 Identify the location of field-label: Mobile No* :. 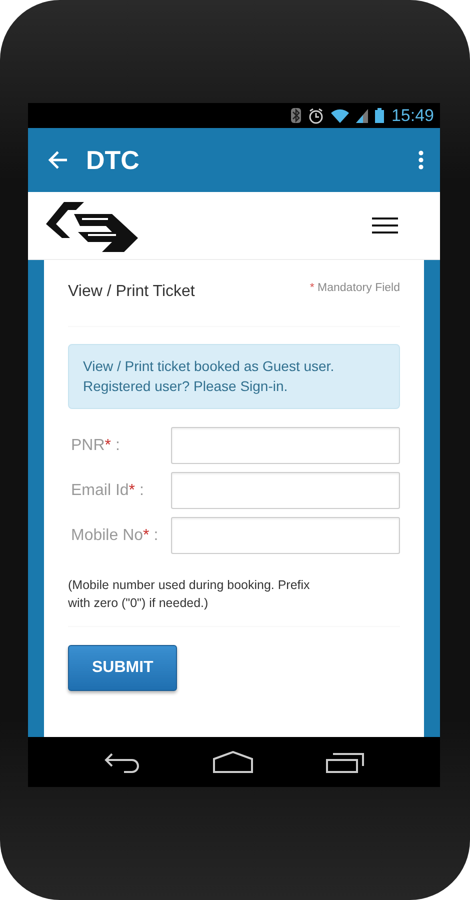
(115, 536).